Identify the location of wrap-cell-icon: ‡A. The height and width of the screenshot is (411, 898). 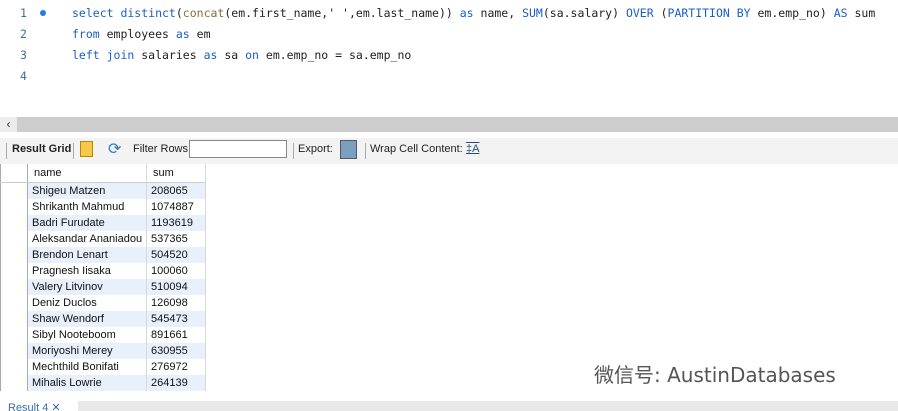
(472, 149).